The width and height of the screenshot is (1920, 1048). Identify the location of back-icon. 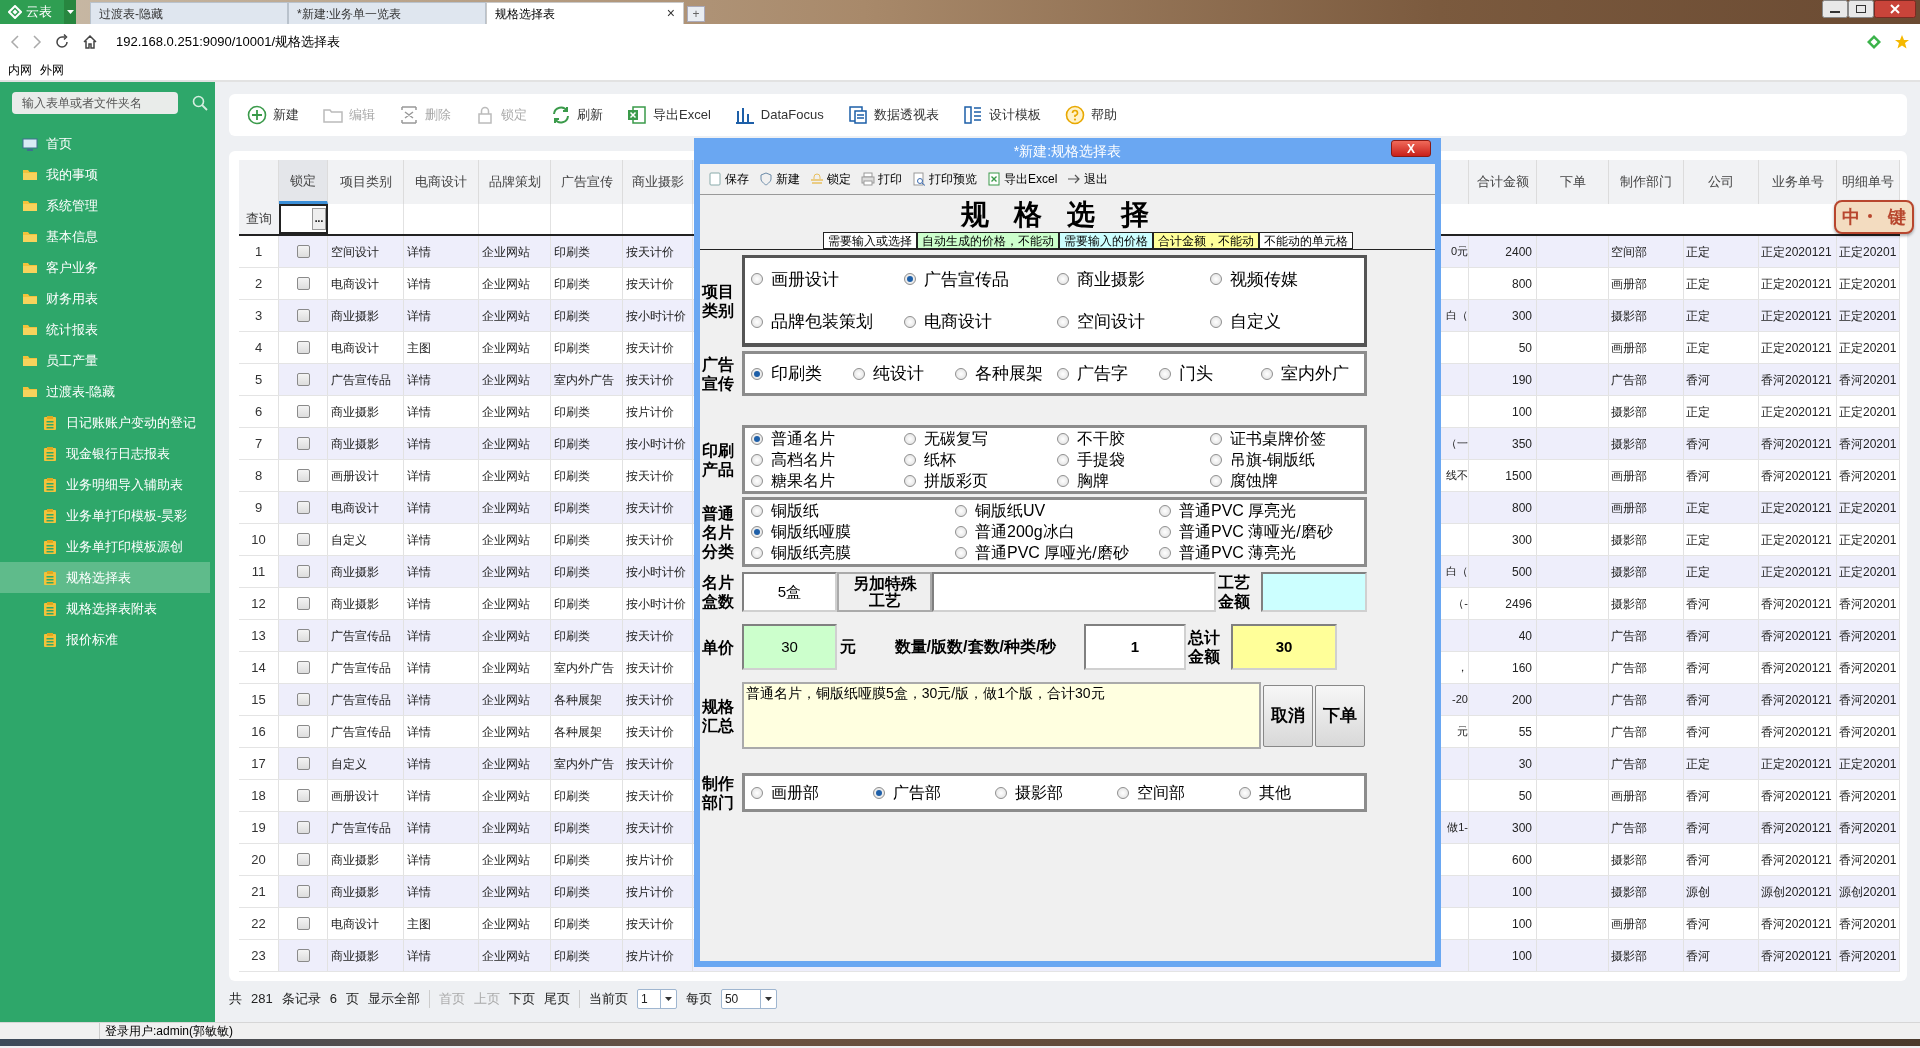
(15, 42).